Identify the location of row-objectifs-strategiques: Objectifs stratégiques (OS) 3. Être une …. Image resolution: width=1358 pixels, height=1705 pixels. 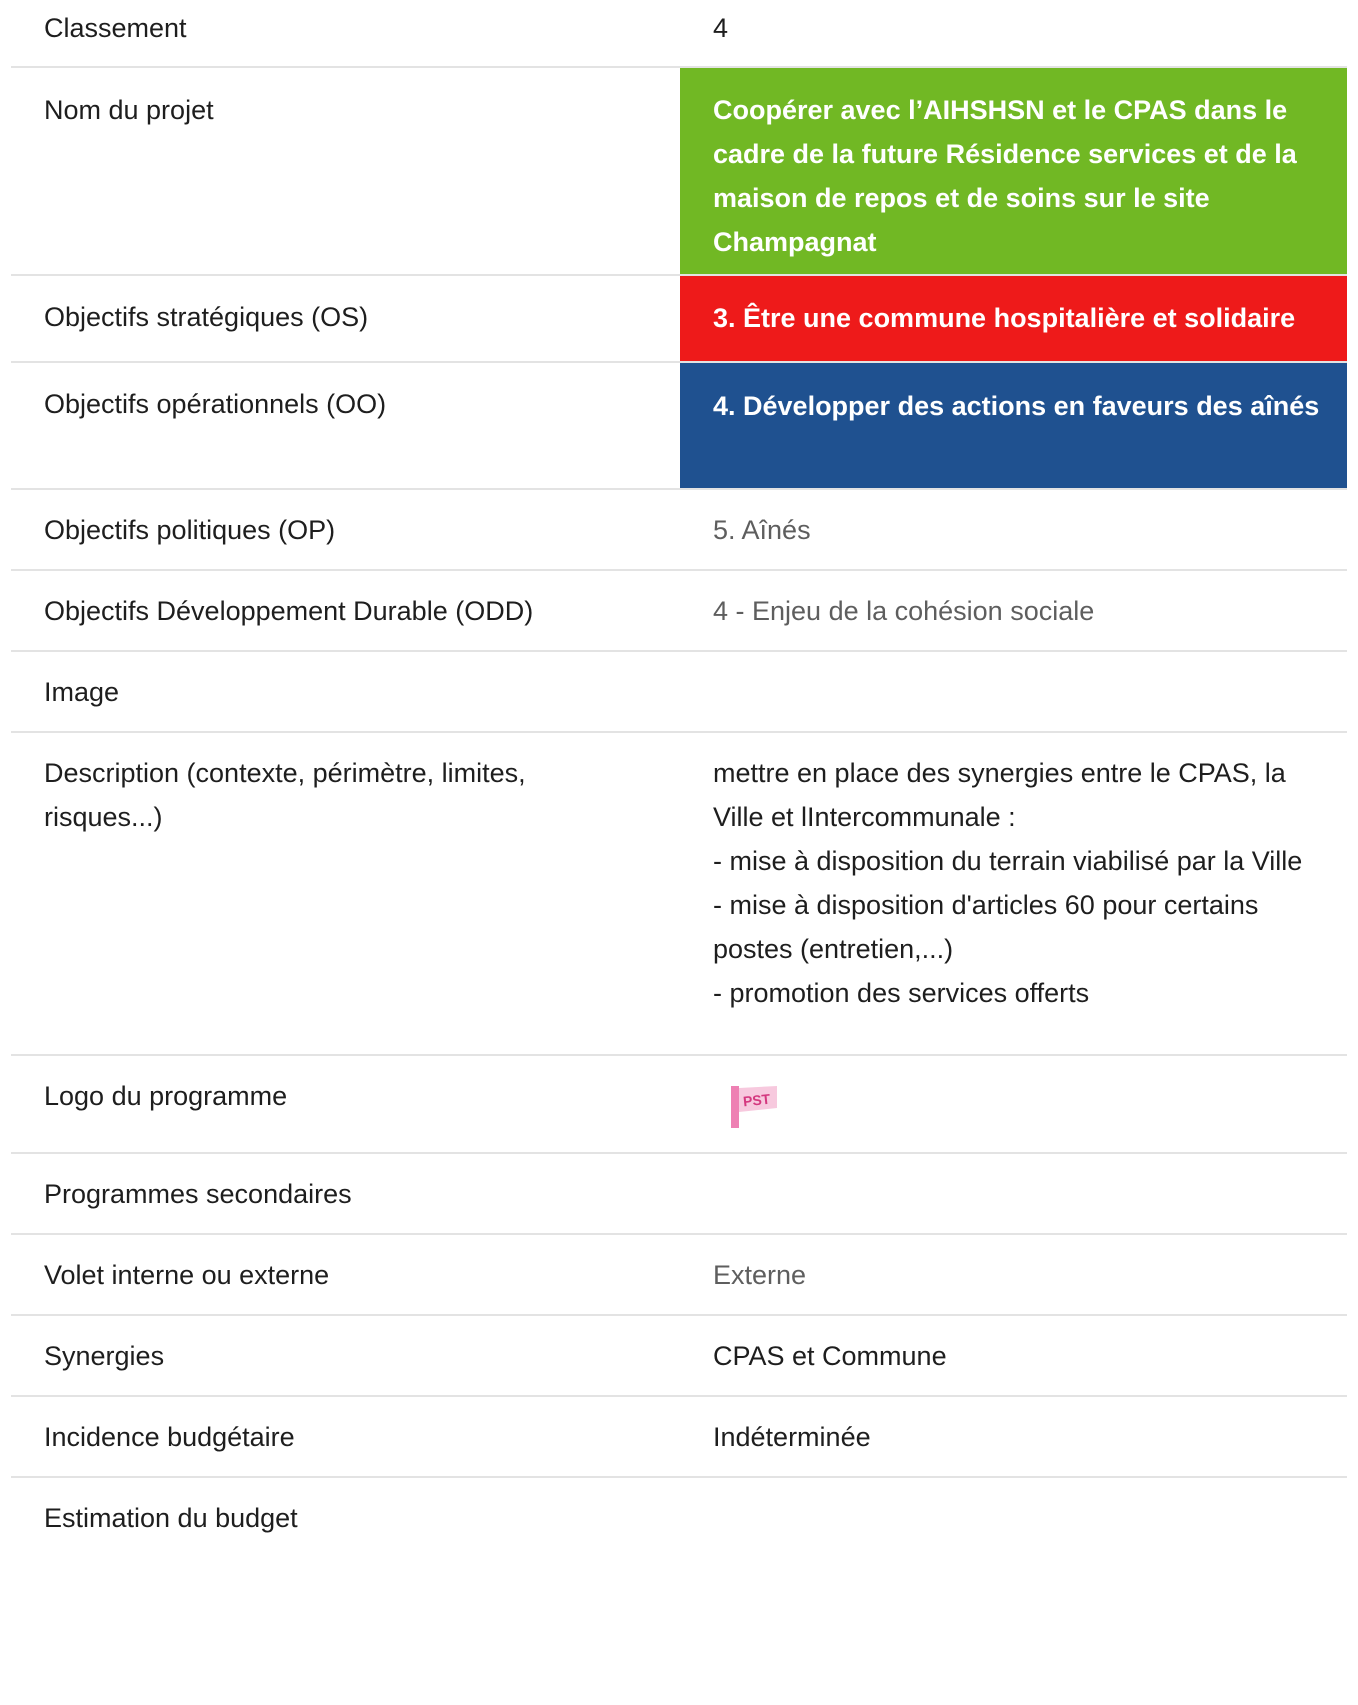
(679, 319).